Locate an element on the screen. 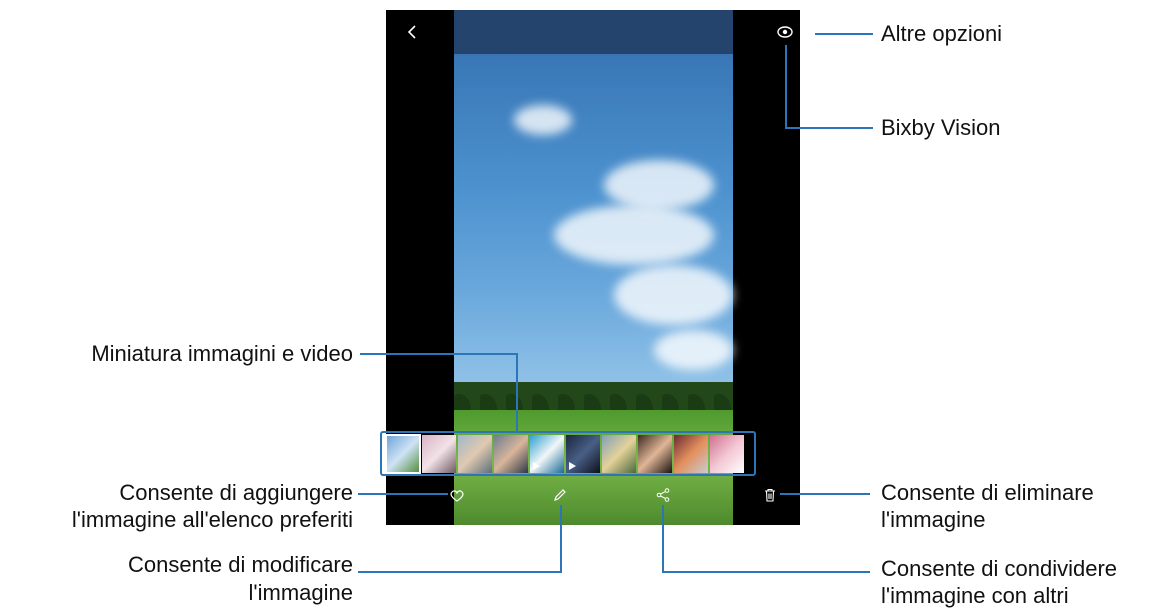 The image size is (1165, 613). label-thumbnails: Miniatura immagini e video is located at coordinates (222, 353).